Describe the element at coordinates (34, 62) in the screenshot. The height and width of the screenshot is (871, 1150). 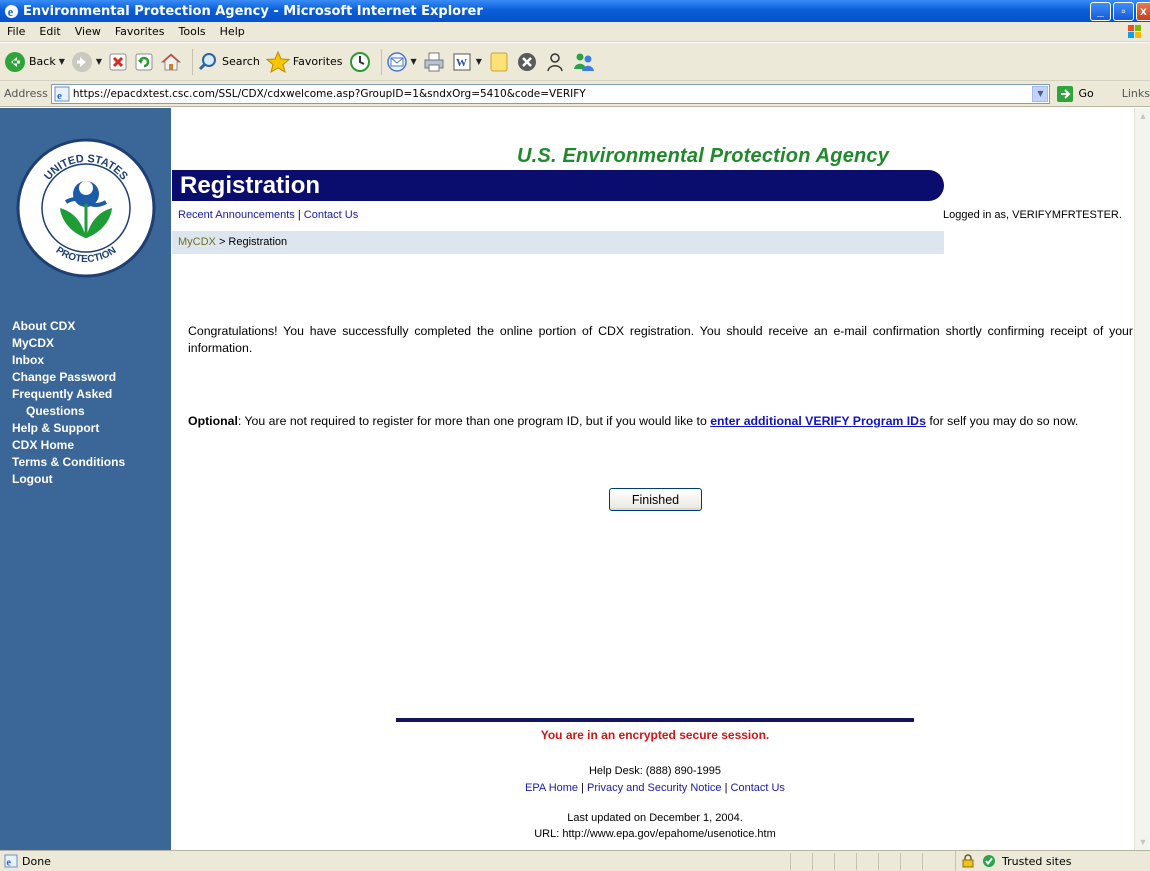
I see `back-button: Back ▼` at that location.